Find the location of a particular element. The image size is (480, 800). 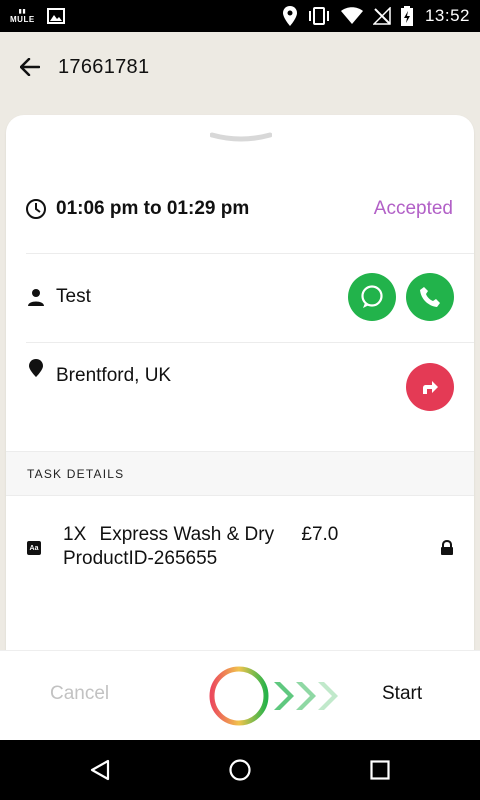

action-bar: Cancel Start is located at coordinates (240, 695).